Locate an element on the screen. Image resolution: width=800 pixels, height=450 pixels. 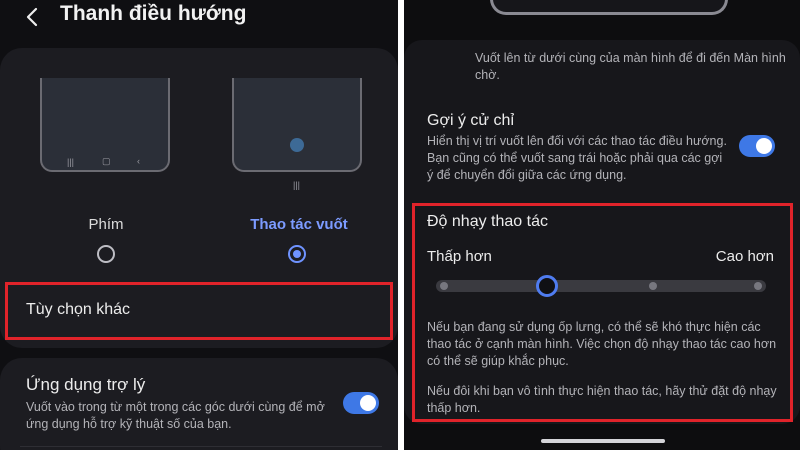
home-icon: ▢ is located at coordinates (106, 161).